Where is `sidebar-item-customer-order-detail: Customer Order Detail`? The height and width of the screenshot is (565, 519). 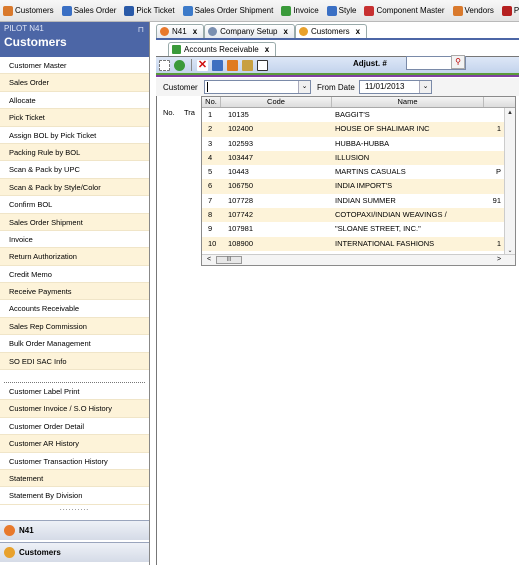 sidebar-item-customer-order-detail: Customer Order Detail is located at coordinates (74, 426).